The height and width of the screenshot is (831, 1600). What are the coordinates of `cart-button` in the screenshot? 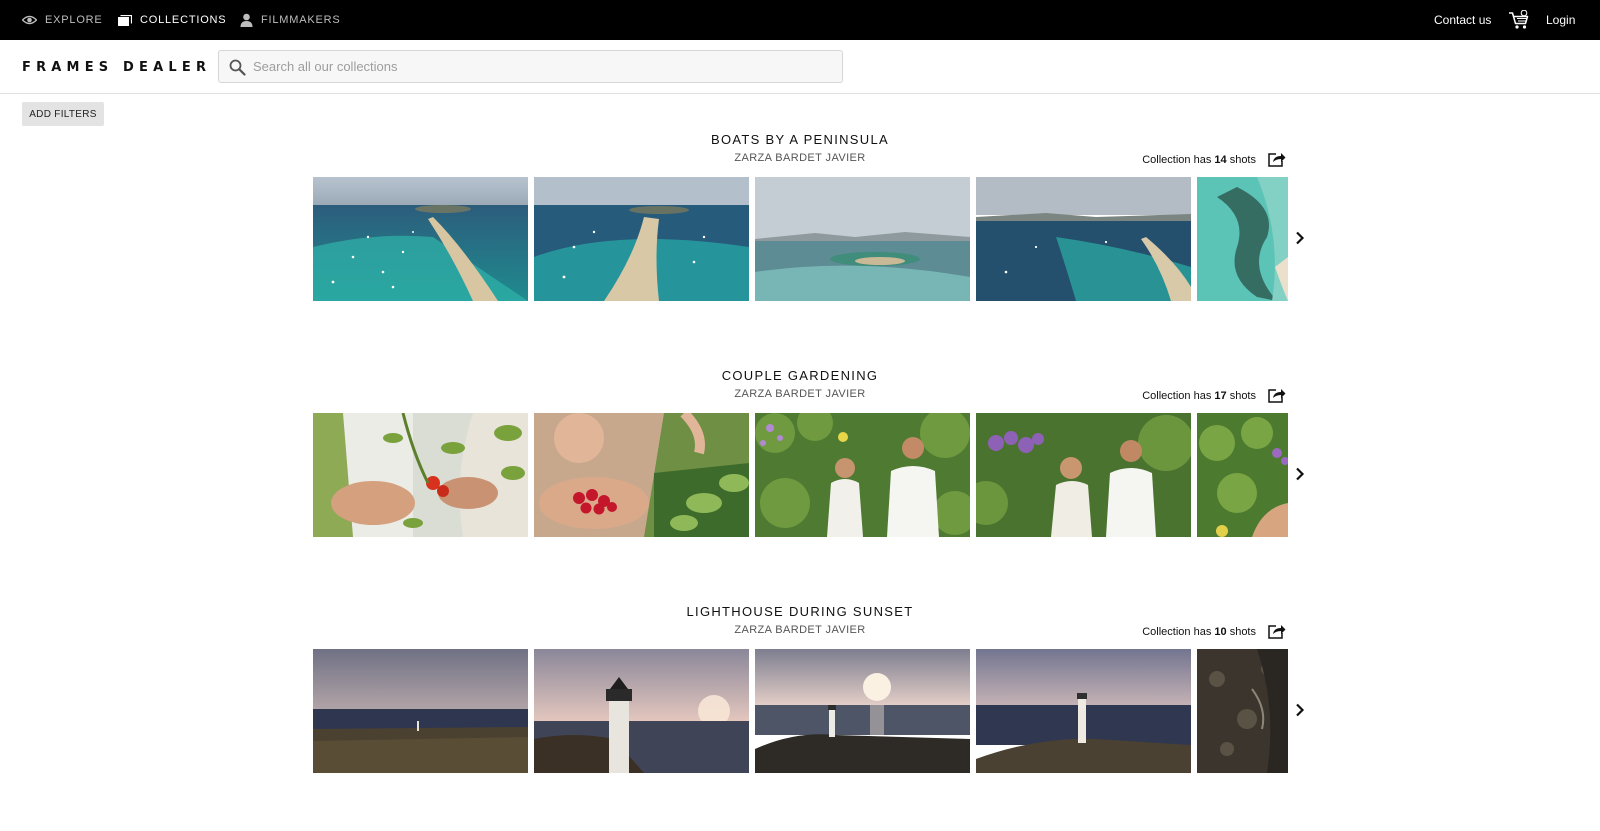 It's located at (1519, 19).